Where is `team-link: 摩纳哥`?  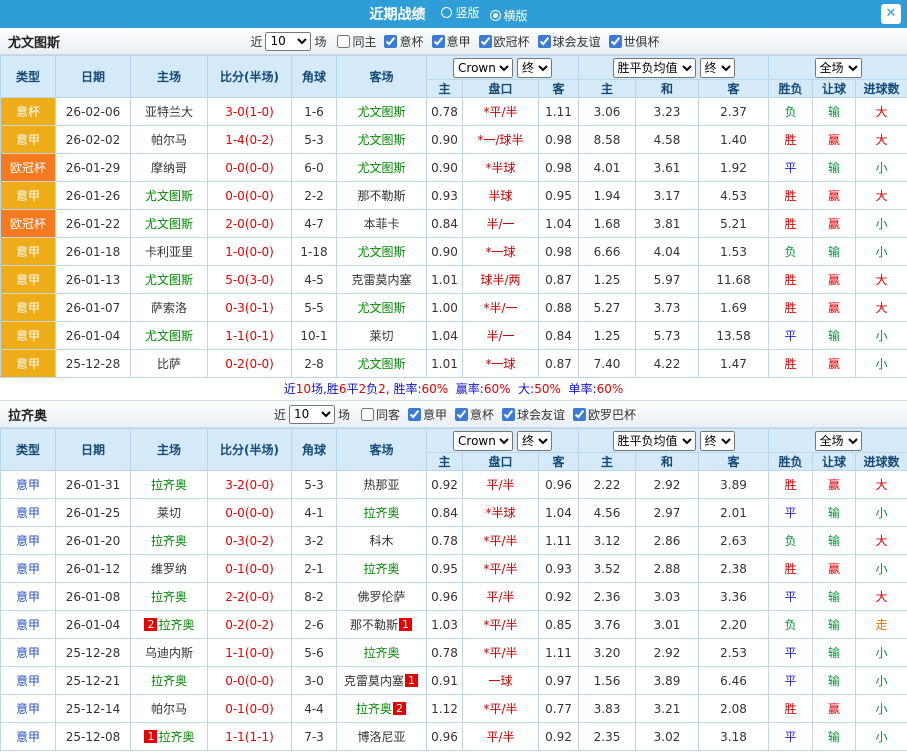 team-link: 摩纳哥 is located at coordinates (169, 168).